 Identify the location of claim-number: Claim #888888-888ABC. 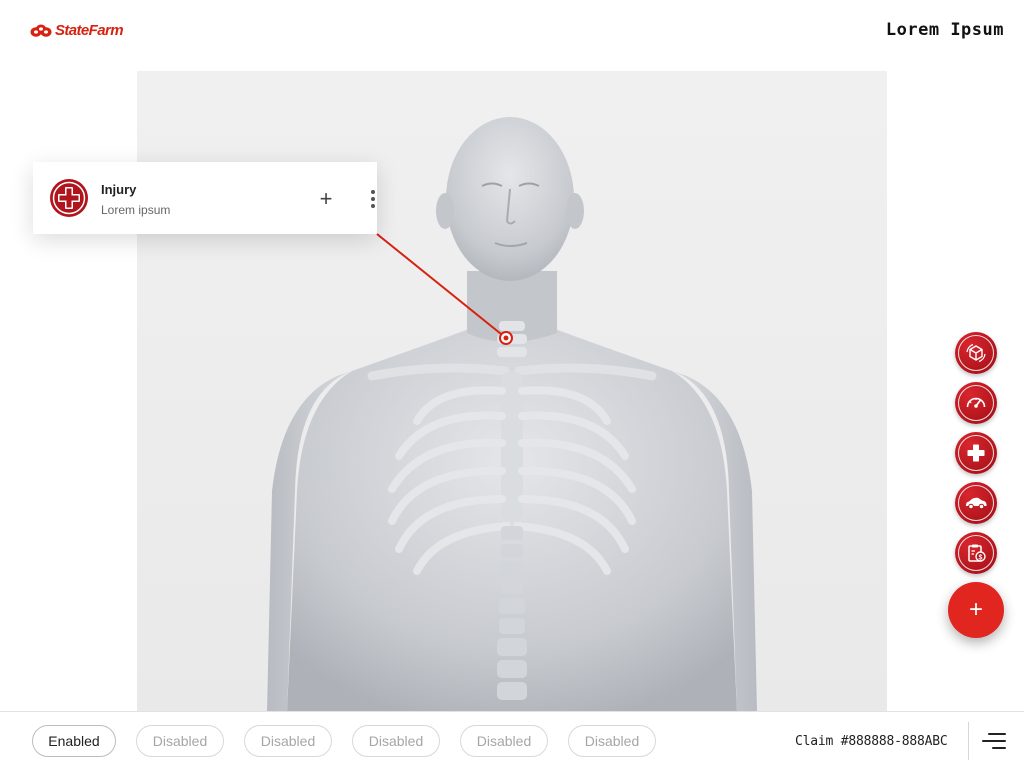
(871, 741).